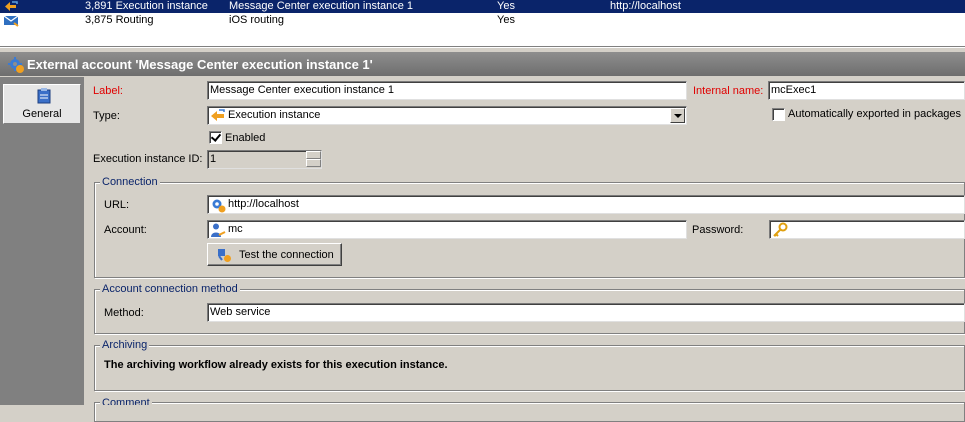 This screenshot has height=422, width=965. Describe the element at coordinates (146, 6) in the screenshot. I see `row-id: 3,891 Execution instance` at that location.